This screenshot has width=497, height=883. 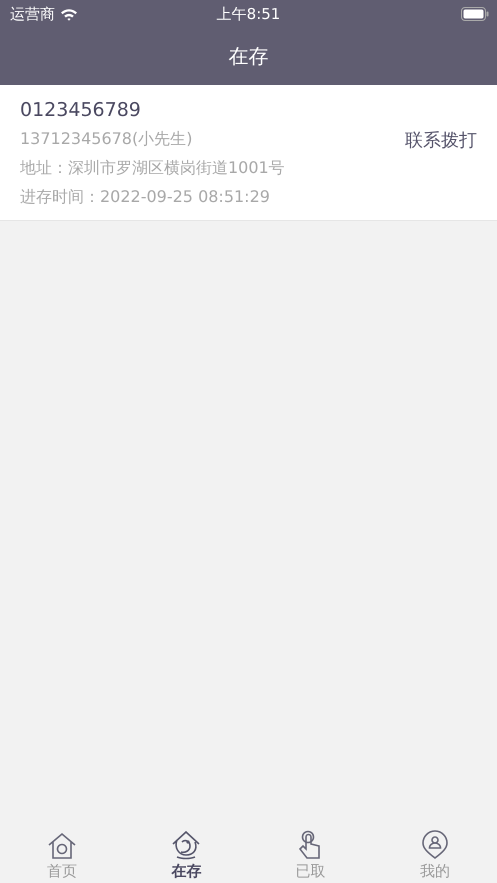 What do you see at coordinates (107, 139) in the screenshot?
I see `phone-text: 13712345678(小先生)` at bounding box center [107, 139].